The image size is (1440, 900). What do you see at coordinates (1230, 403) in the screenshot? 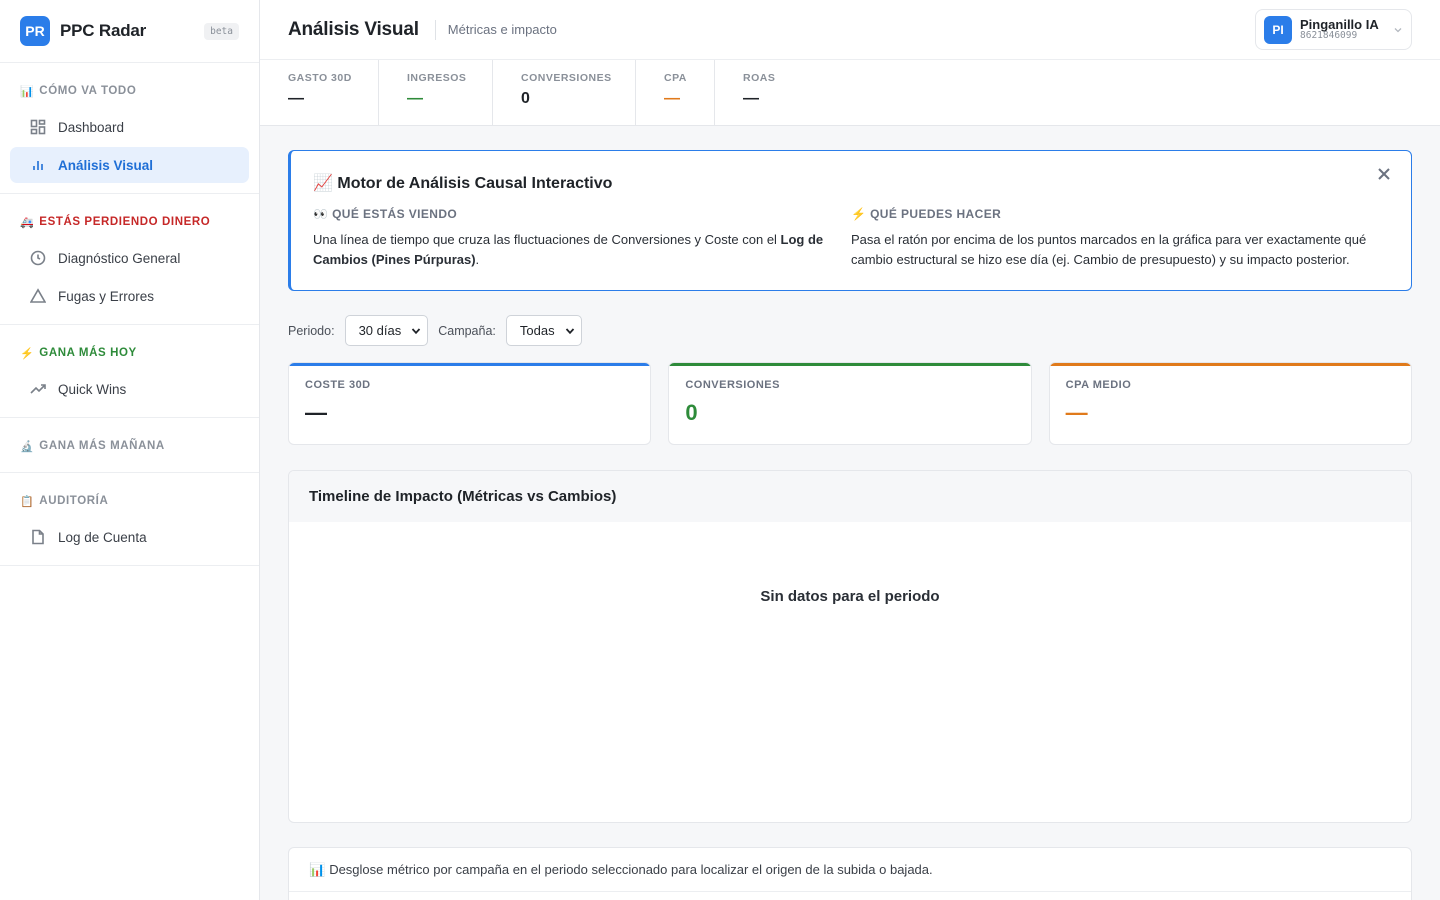
I see `metric-card-cpa: CPA MEDIO —` at bounding box center [1230, 403].